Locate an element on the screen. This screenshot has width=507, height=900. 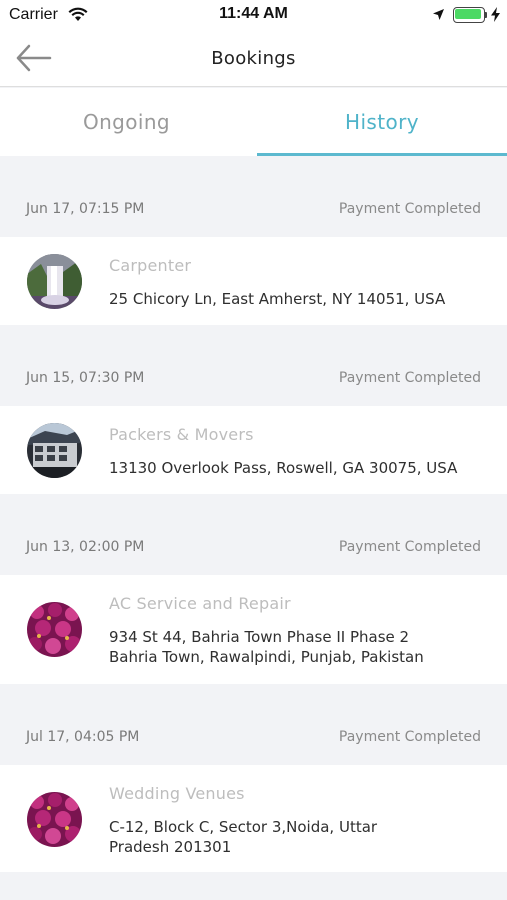
address-line: C-12, Block C, Sector 3,Noida, Uttar is located at coordinates (243, 827).